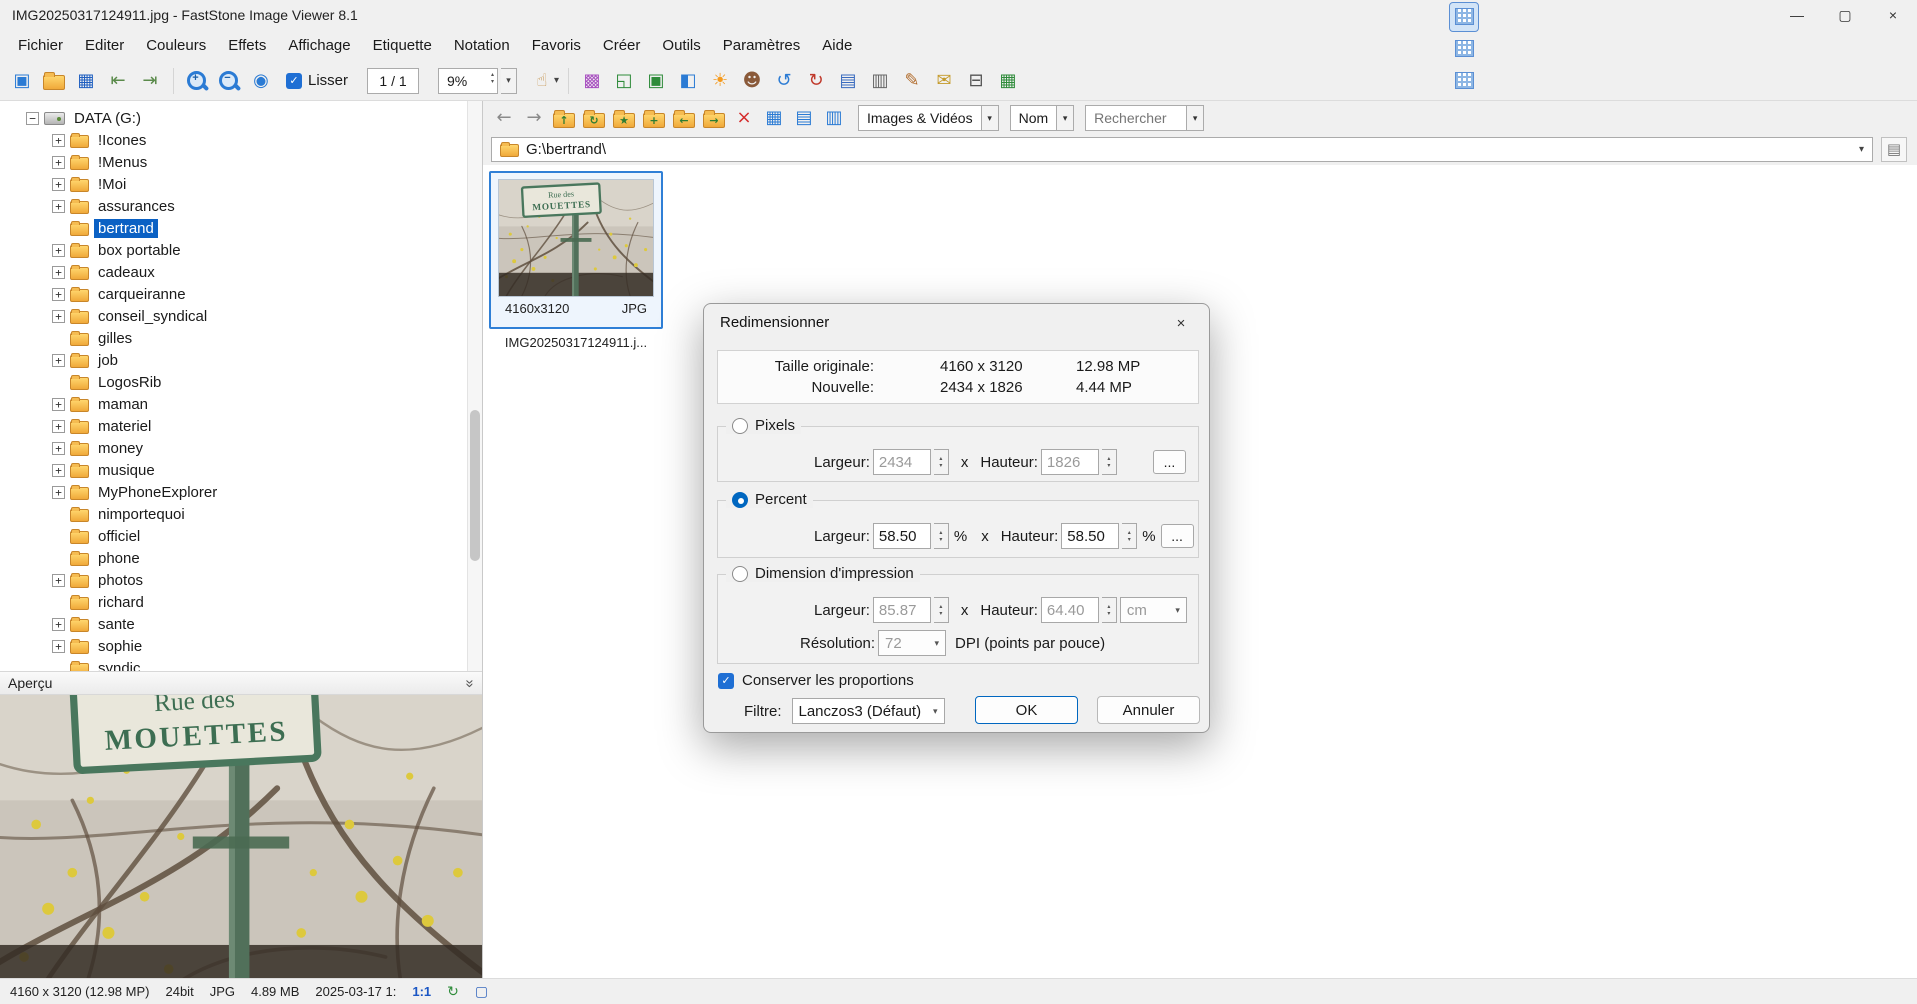 The width and height of the screenshot is (1917, 1004). What do you see at coordinates (534, 118) in the screenshot?
I see `forward-icon: →` at bounding box center [534, 118].